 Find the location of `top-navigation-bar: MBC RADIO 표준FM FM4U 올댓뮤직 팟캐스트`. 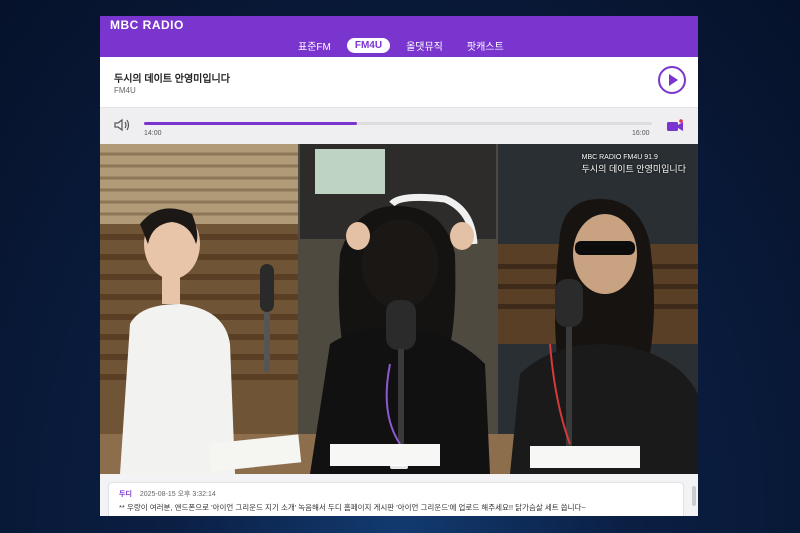

top-navigation-bar: MBC RADIO 표준FM FM4U 올댓뮤직 팟캐스트 is located at coordinates (399, 36).